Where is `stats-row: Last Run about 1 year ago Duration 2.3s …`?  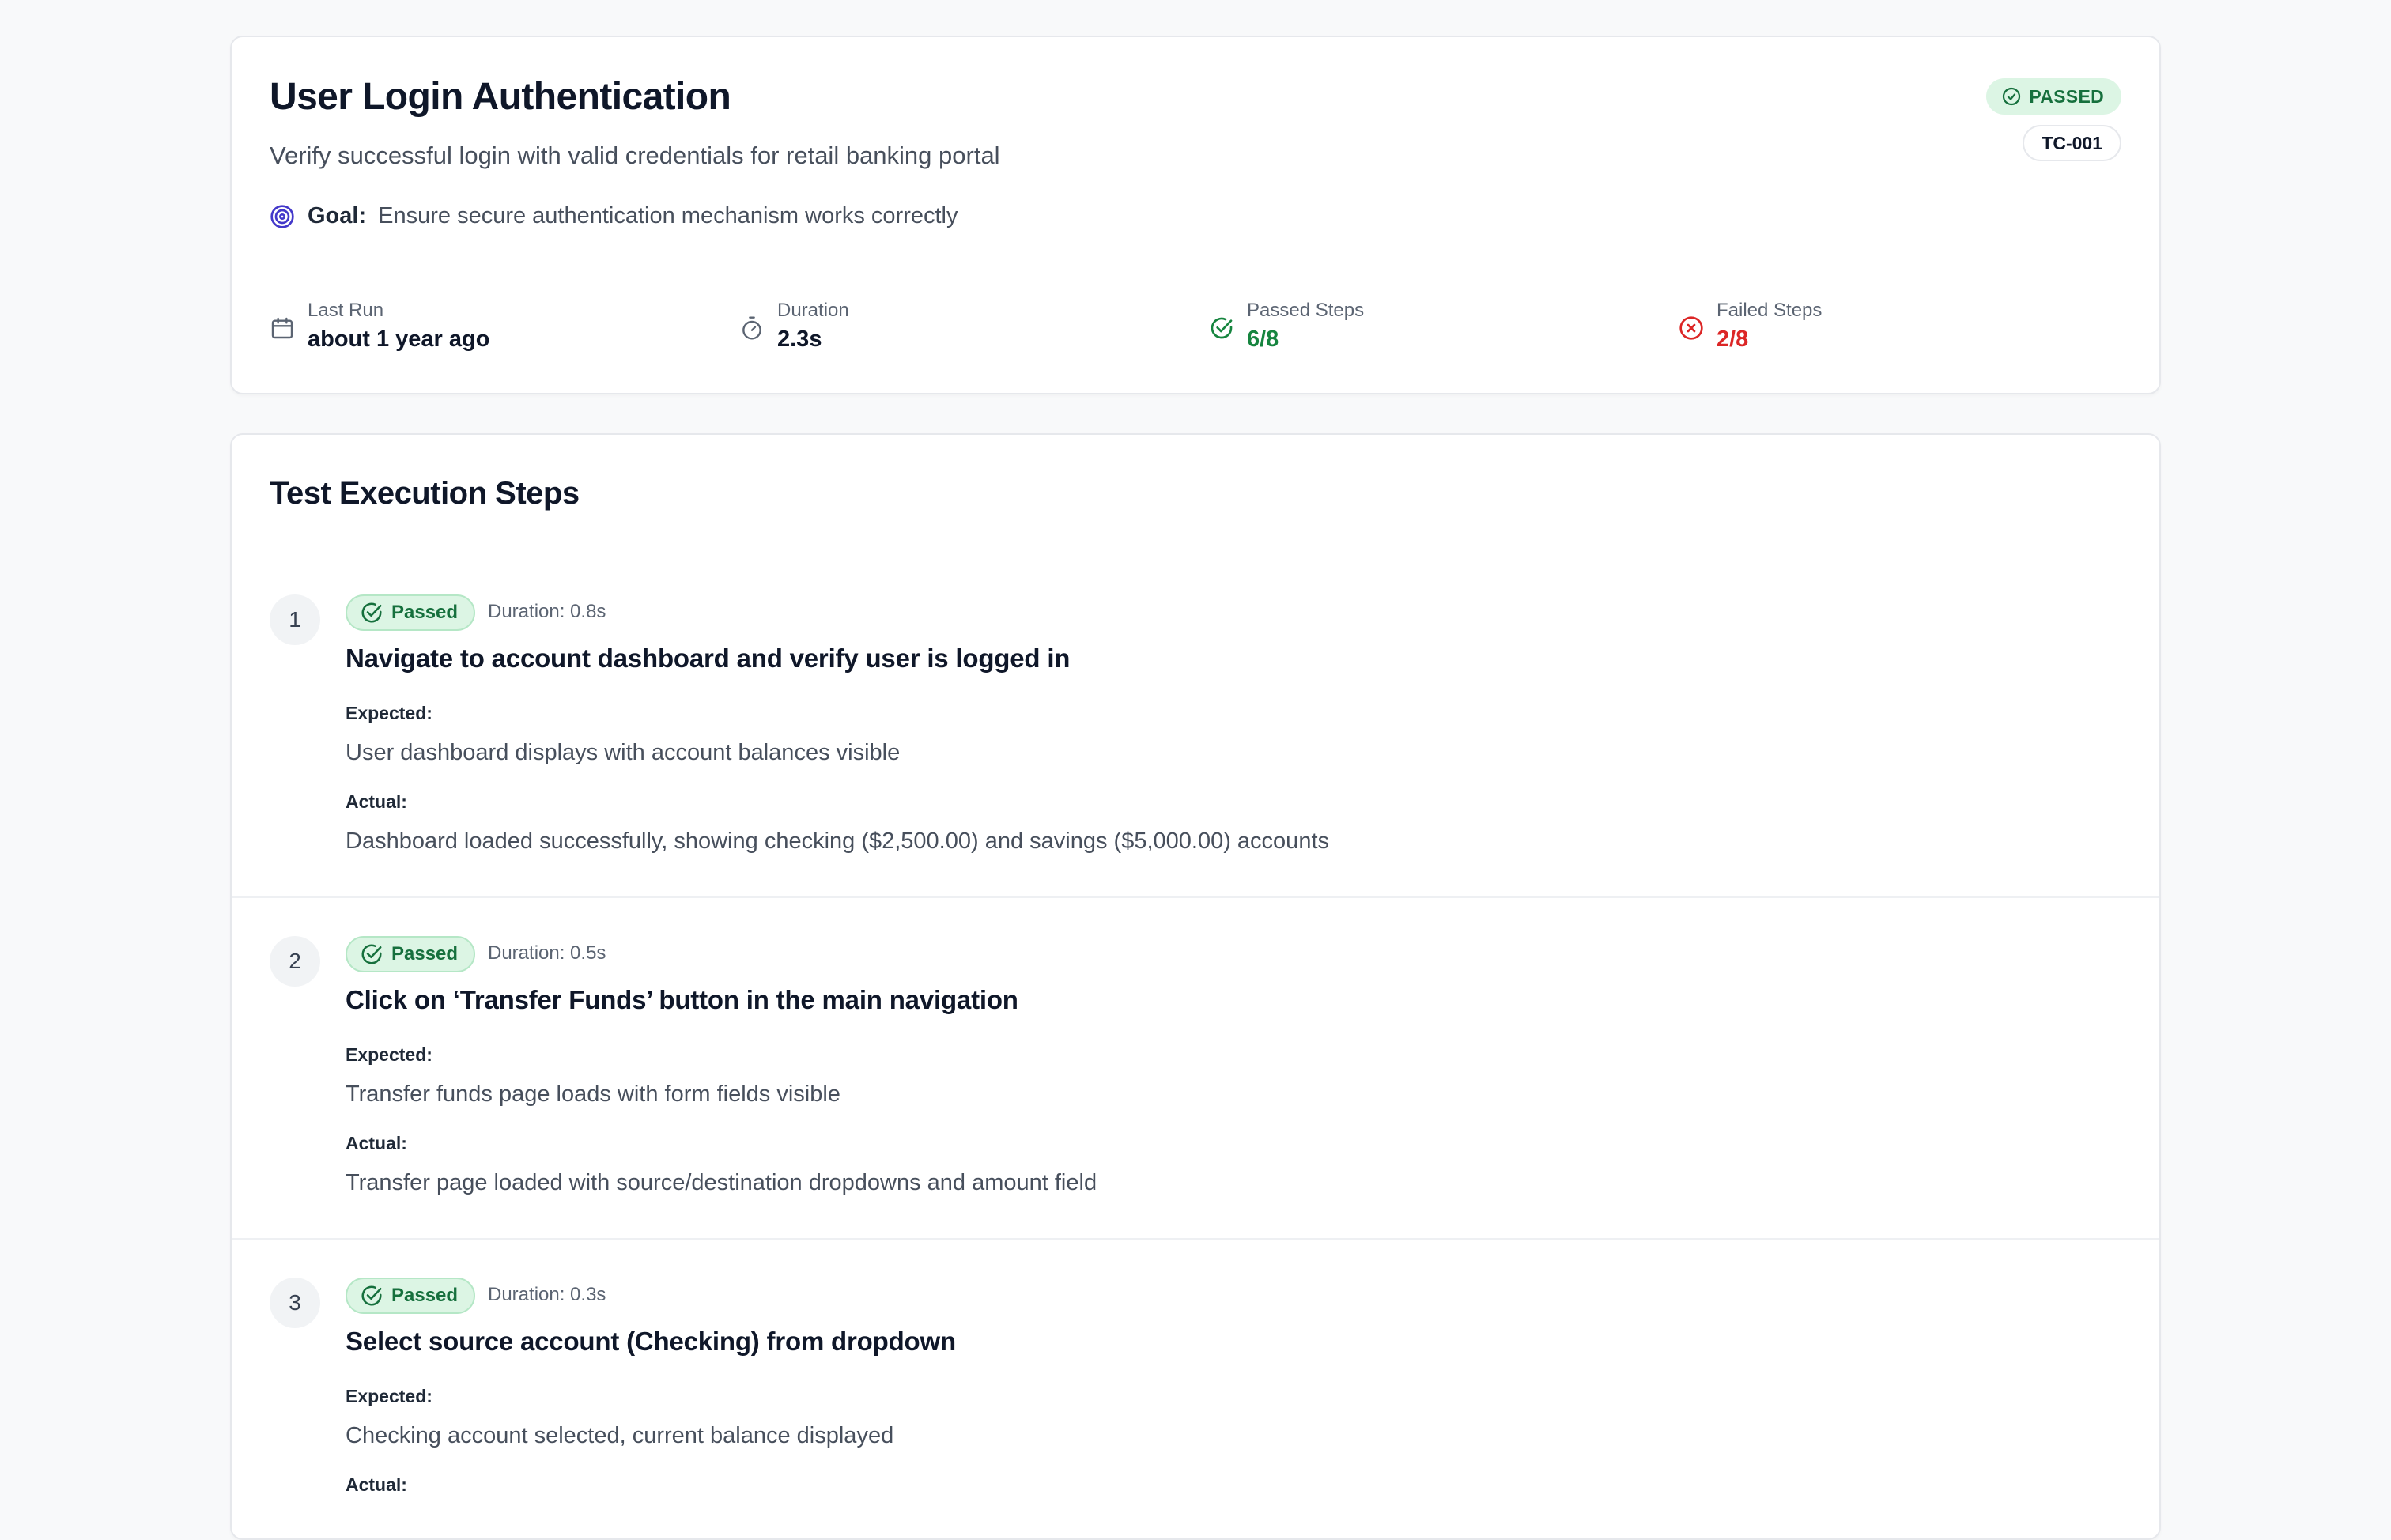
stats-row: Last Run about 1 year ago Duration 2.3s … is located at coordinates (1195, 330).